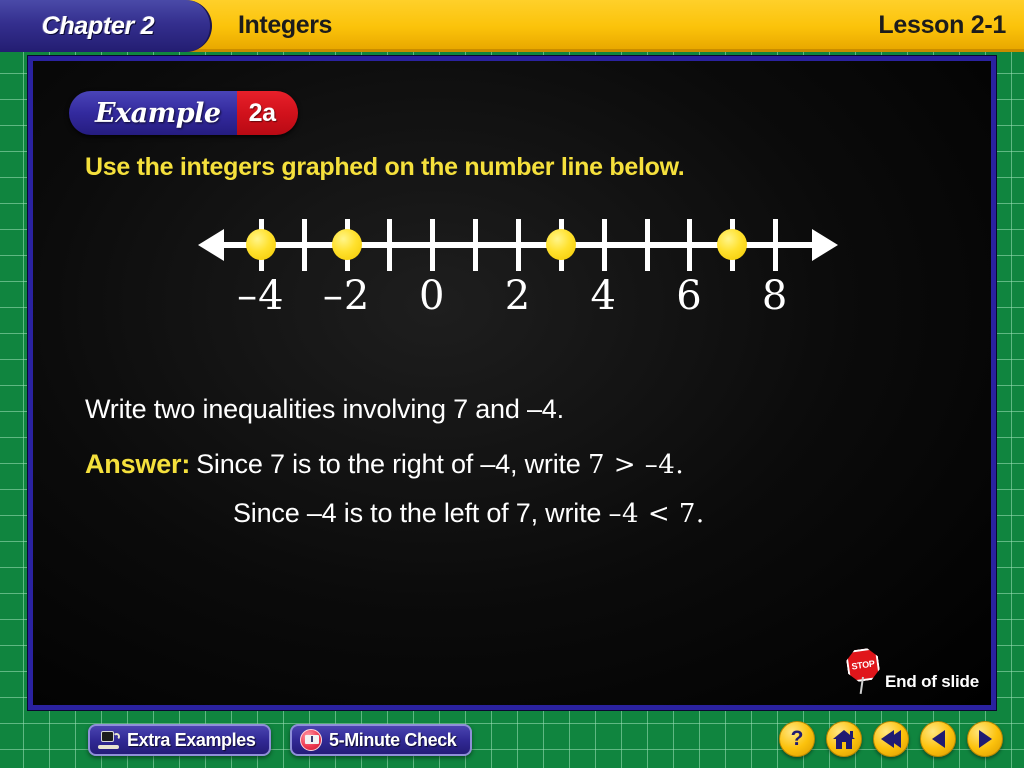 The image size is (1024, 768). I want to click on number-line-label: 4, so click(603, 296).